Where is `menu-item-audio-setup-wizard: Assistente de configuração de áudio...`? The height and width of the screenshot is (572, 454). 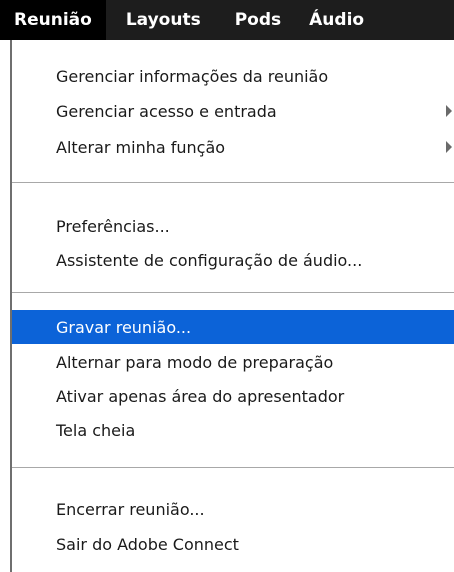 menu-item-audio-setup-wizard: Assistente de configuração de áudio... is located at coordinates (233, 260).